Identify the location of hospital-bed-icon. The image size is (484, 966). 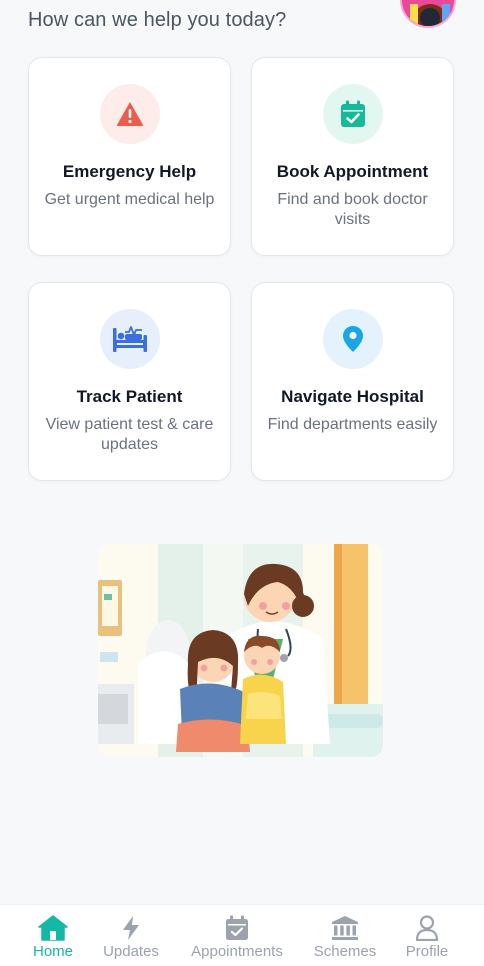
(130, 339).